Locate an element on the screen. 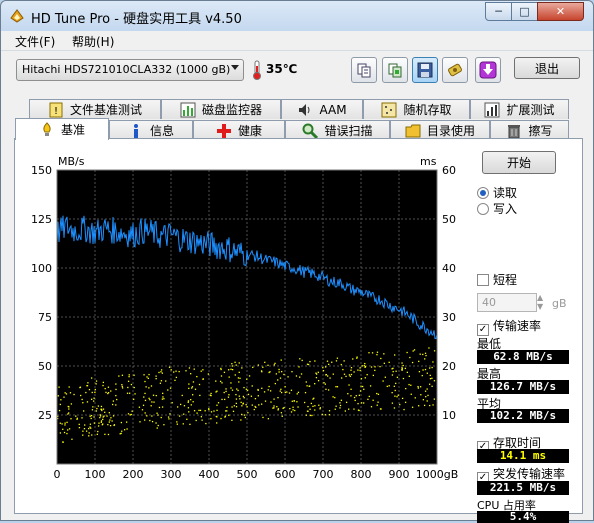 The image size is (594, 523). tab-file-benchmark: ! 文件基准测试 is located at coordinates (95, 109).